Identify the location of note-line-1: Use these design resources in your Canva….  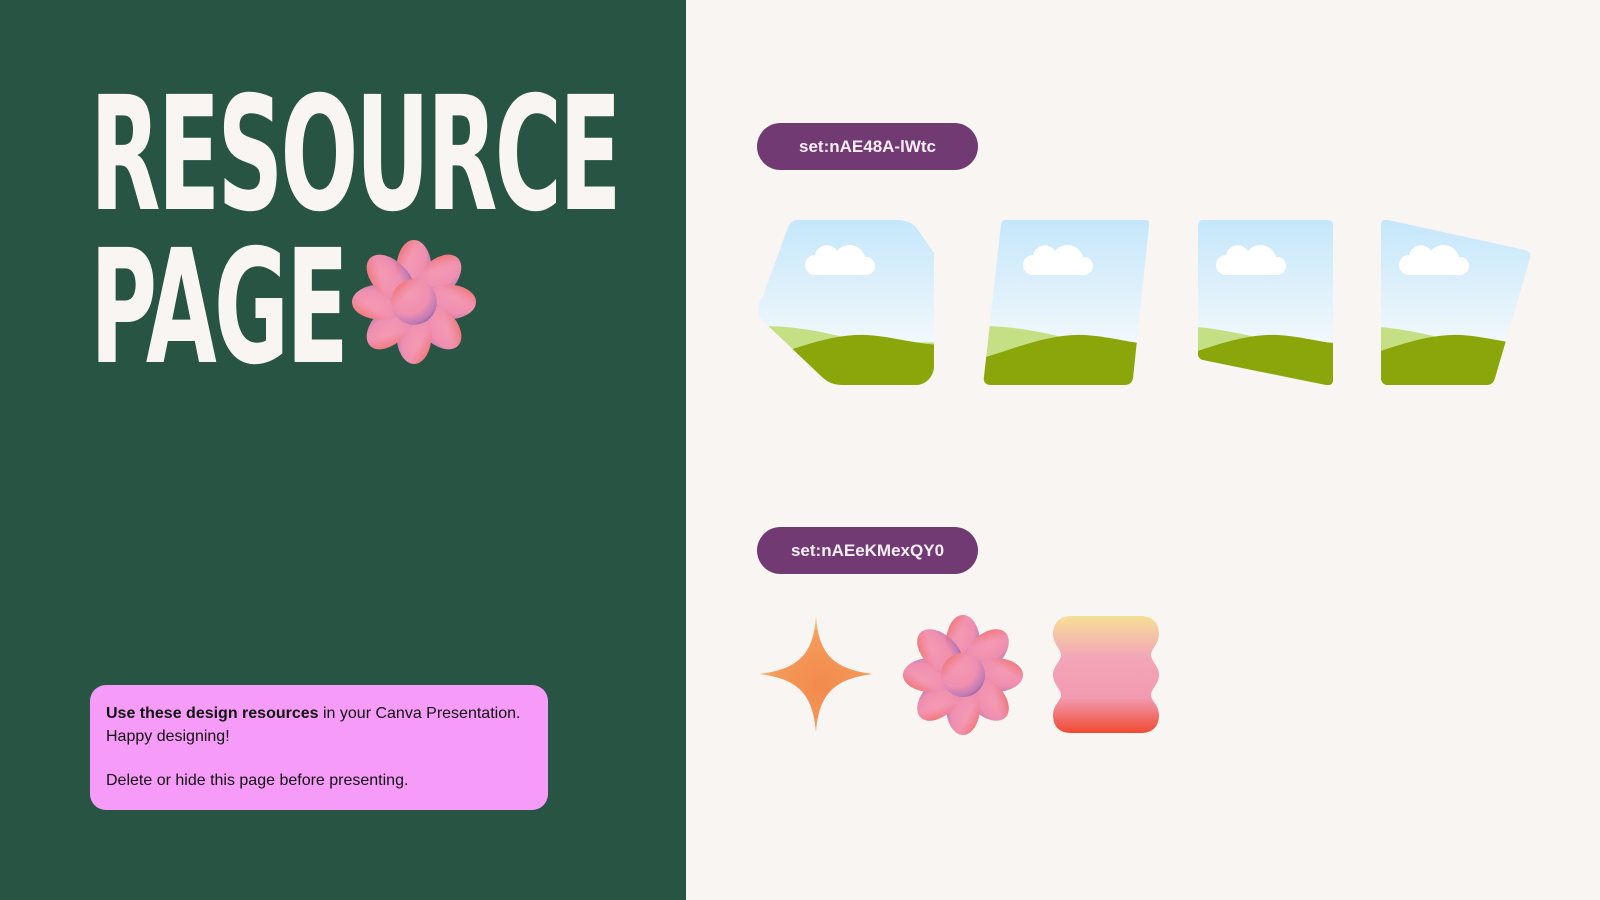
(319, 714).